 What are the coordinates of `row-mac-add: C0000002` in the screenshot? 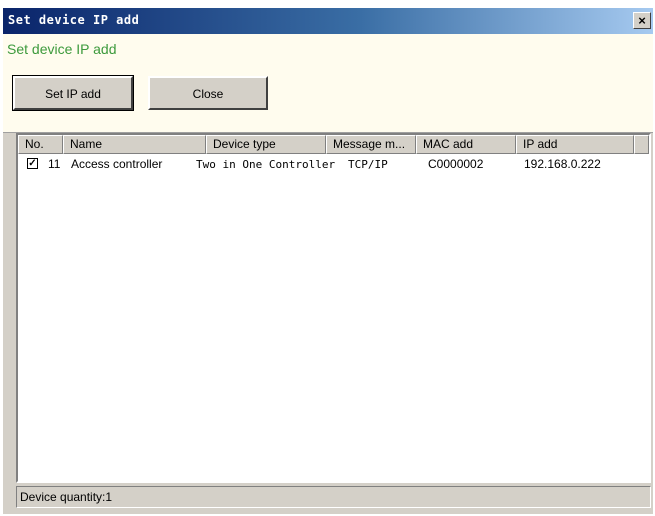 It's located at (456, 164).